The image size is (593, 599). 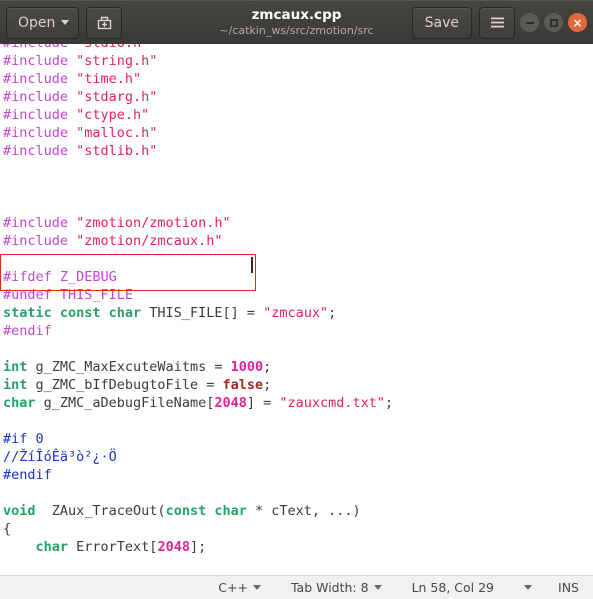 I want to click on code-line: #include "zmotion/zmcaux.h", so click(x=198, y=241).